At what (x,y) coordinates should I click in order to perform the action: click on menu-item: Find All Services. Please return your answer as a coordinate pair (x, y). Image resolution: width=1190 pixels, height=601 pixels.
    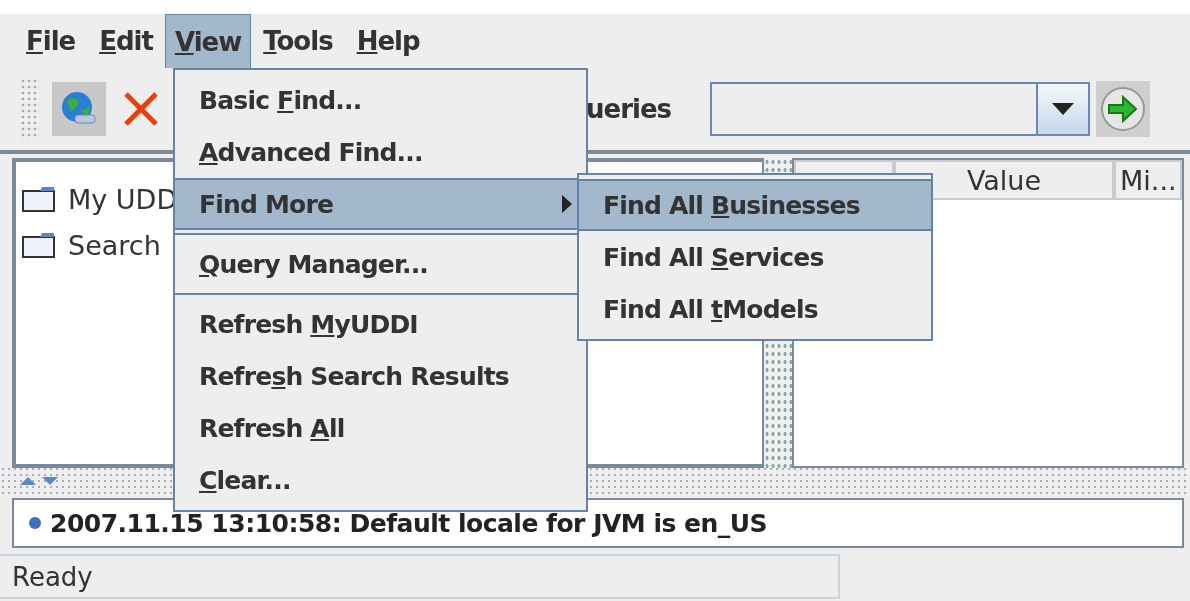
    Looking at the image, I should click on (755, 257).